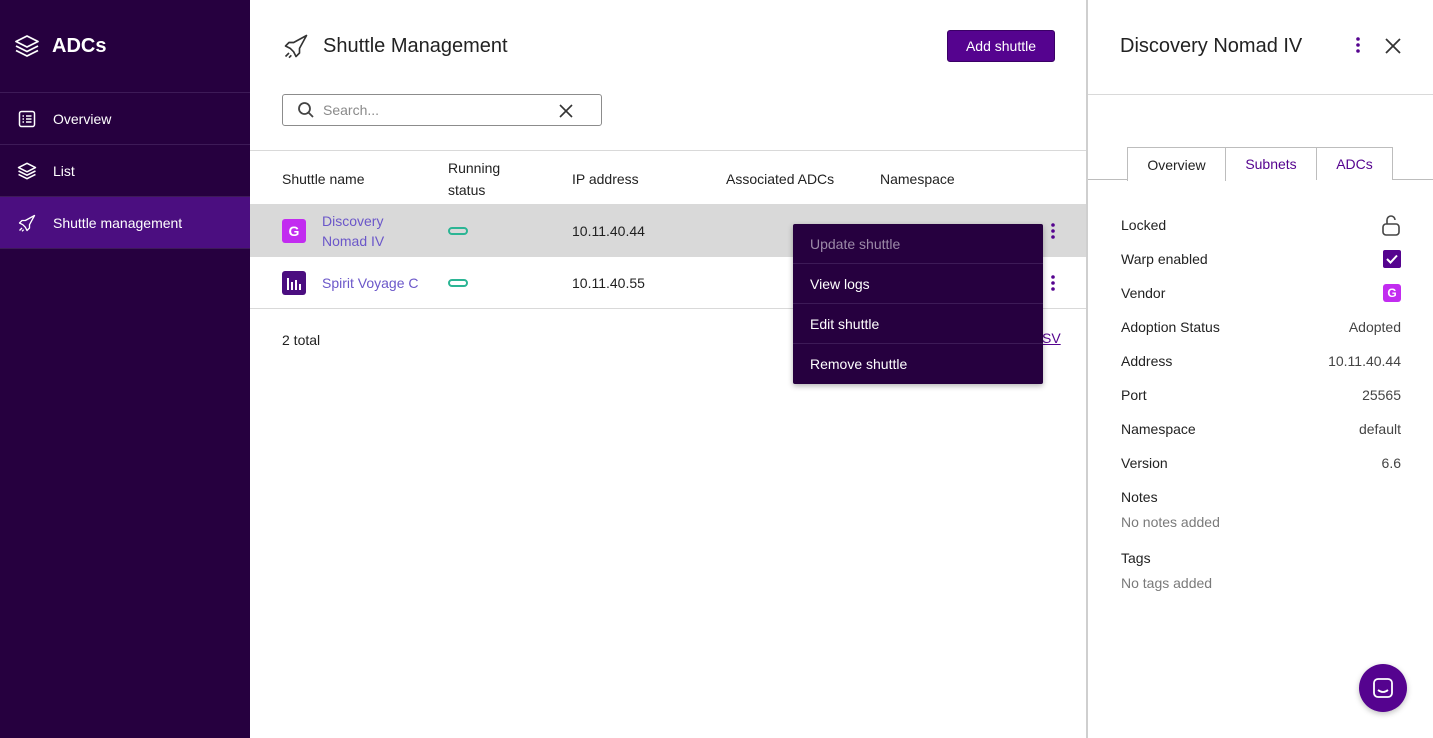 The height and width of the screenshot is (738, 1433). Describe the element at coordinates (1167, 583) in the screenshot. I see `tags-value: No tags added` at that location.